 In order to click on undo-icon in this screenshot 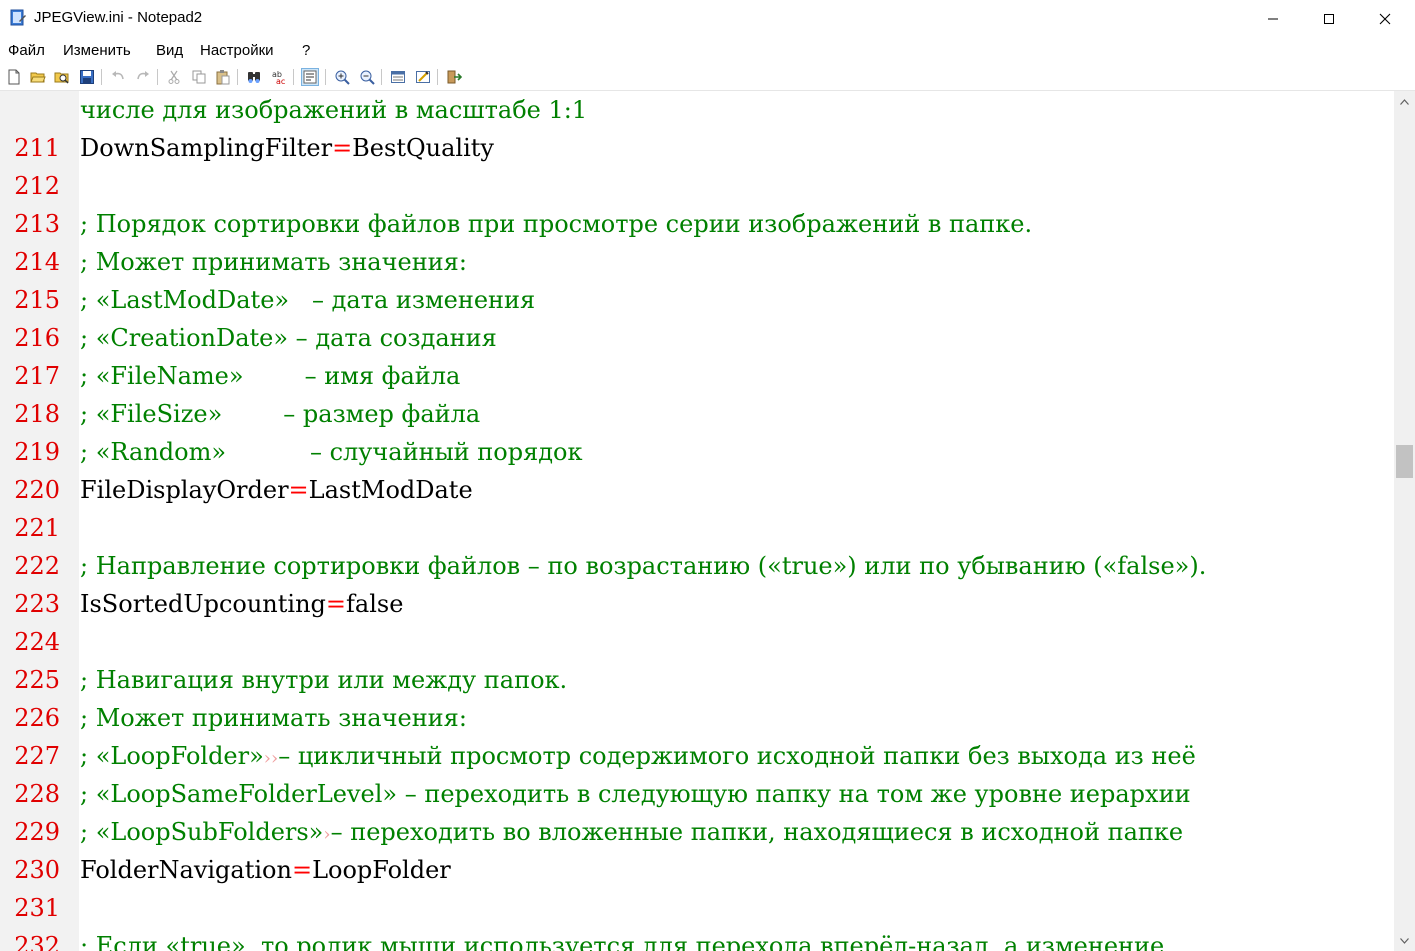, I will do `click(118, 77)`.